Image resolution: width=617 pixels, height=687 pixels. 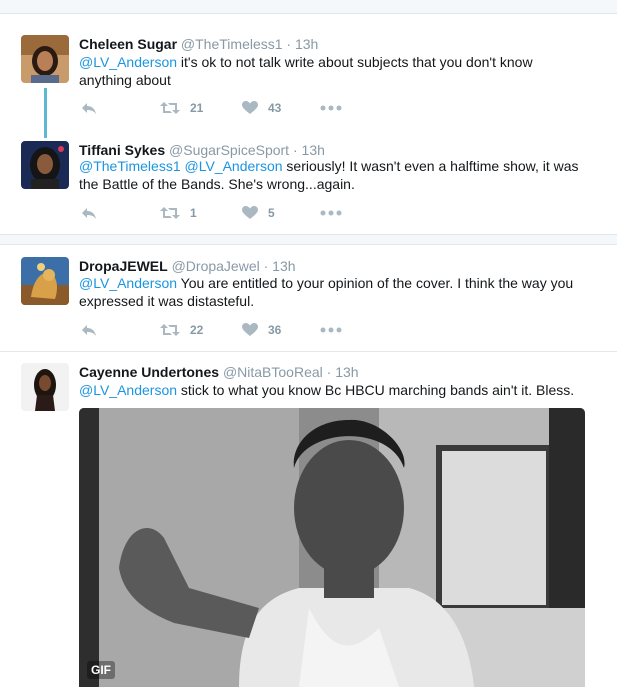 I want to click on tweet-header: Cayenne Undertones @NitaBTooReal · 13h, so click(x=219, y=372).